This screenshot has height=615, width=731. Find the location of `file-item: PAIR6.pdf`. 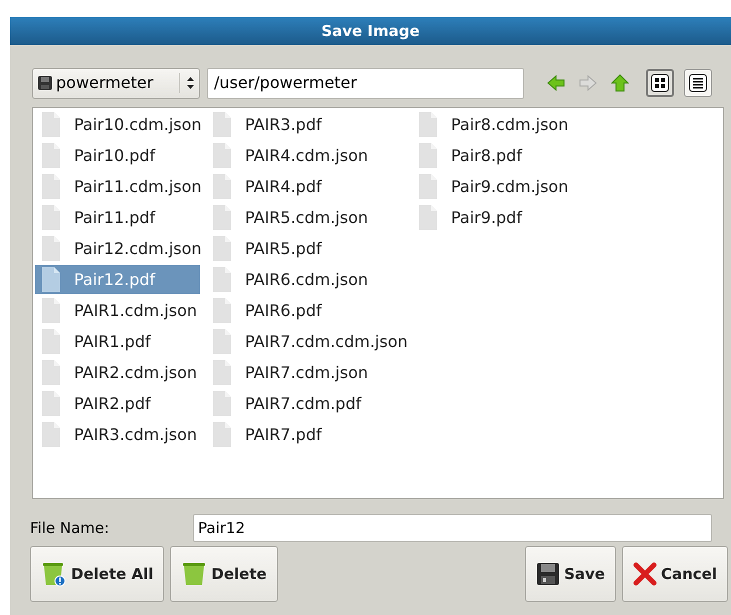

file-item: PAIR6.pdf is located at coordinates (306, 310).